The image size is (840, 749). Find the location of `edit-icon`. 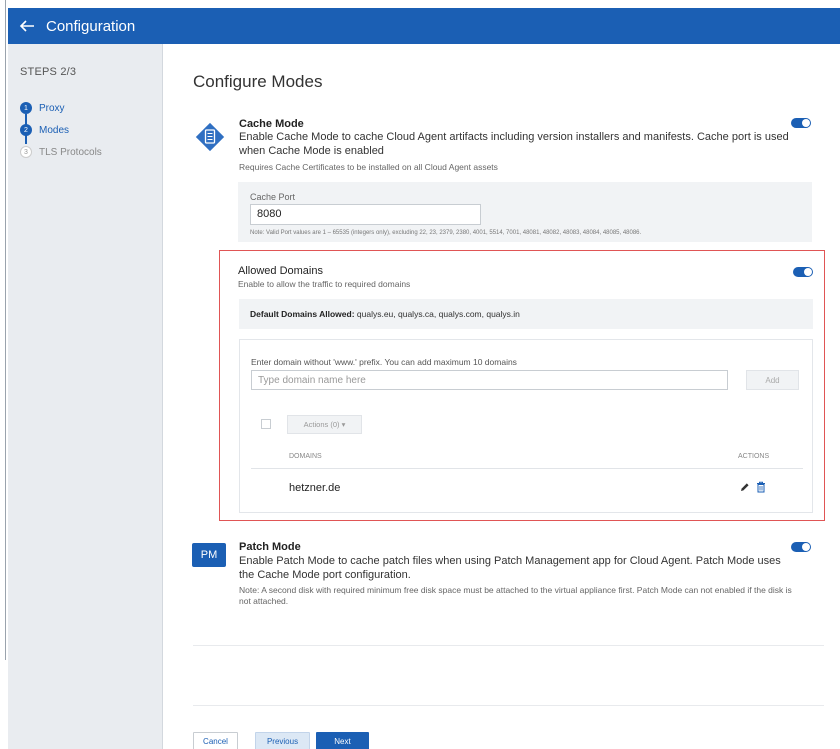

edit-icon is located at coordinates (745, 487).